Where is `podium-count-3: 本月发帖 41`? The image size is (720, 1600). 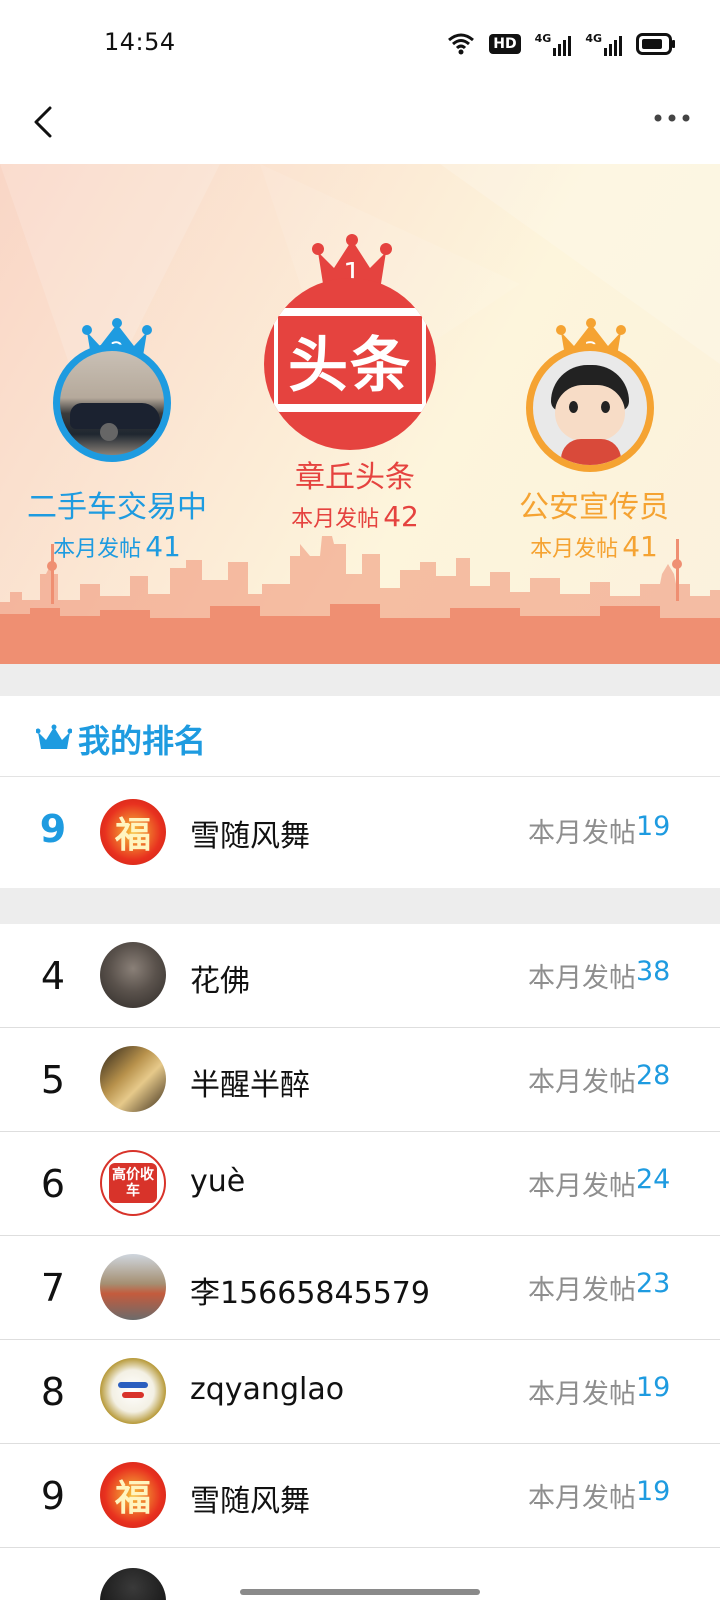 podium-count-3: 本月发帖 41 is located at coordinates (594, 546).